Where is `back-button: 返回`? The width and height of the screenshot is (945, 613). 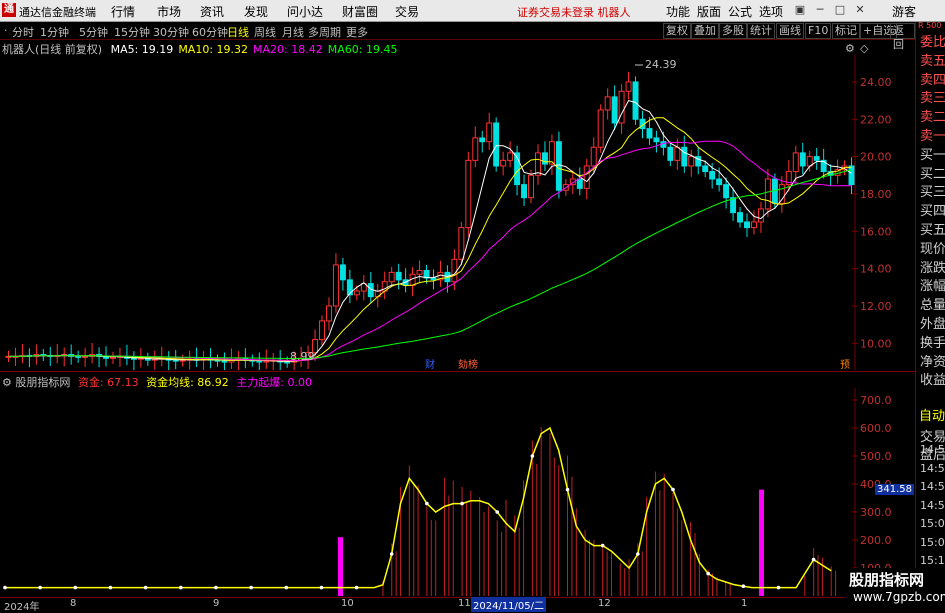 back-button: 返回 is located at coordinates (902, 37).